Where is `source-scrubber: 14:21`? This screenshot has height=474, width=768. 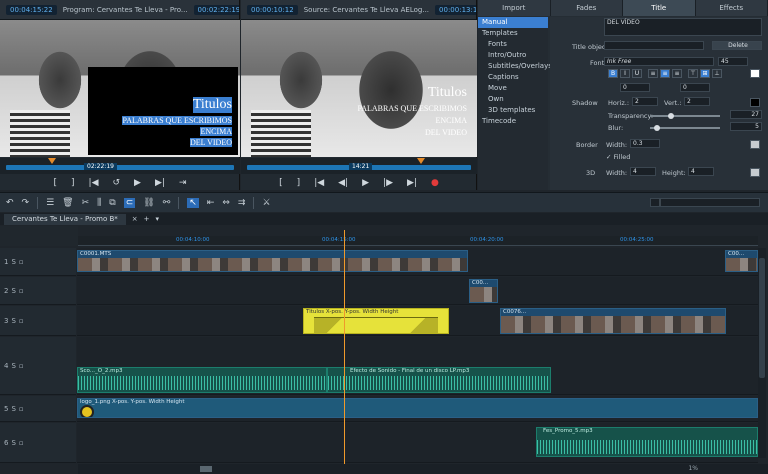 source-scrubber: 14:21 is located at coordinates (359, 166).